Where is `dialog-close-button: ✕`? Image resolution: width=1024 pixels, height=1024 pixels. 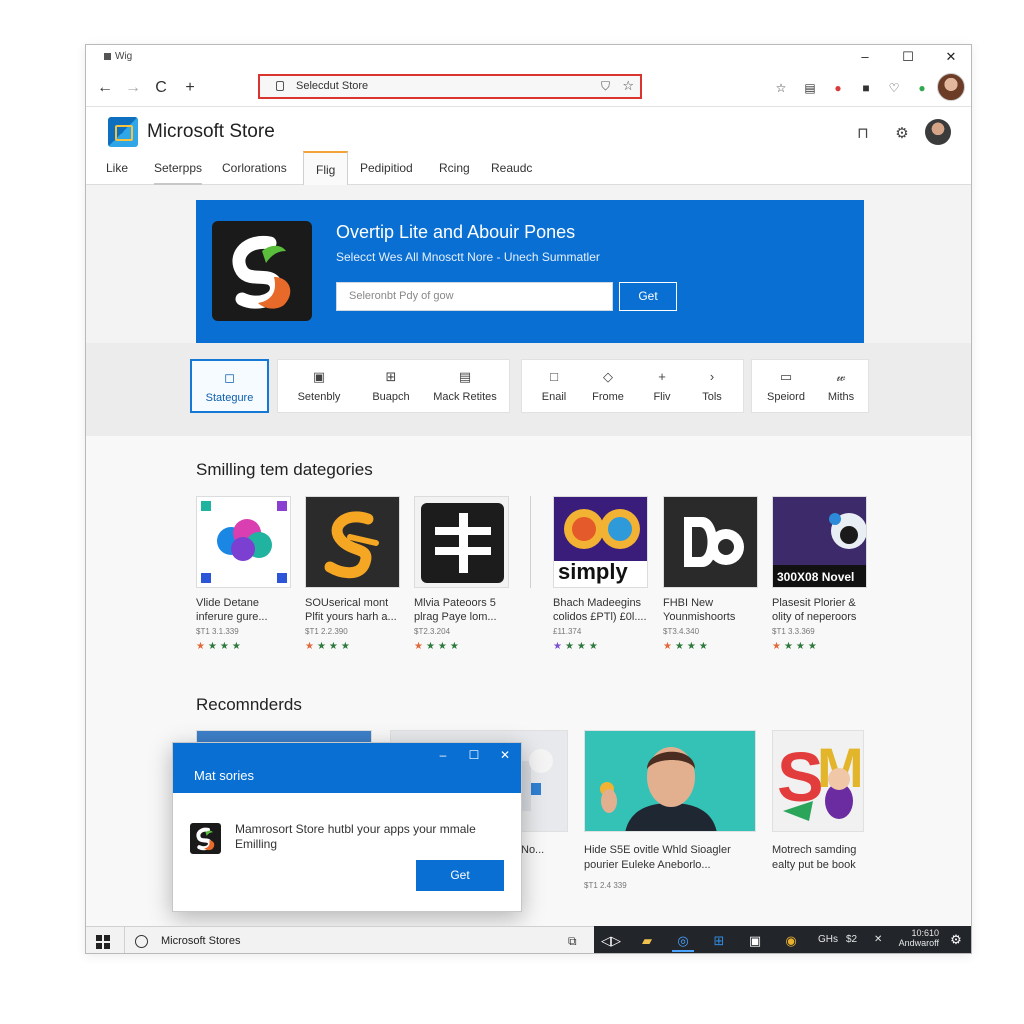 dialog-close-button: ✕ is located at coordinates (505, 755).